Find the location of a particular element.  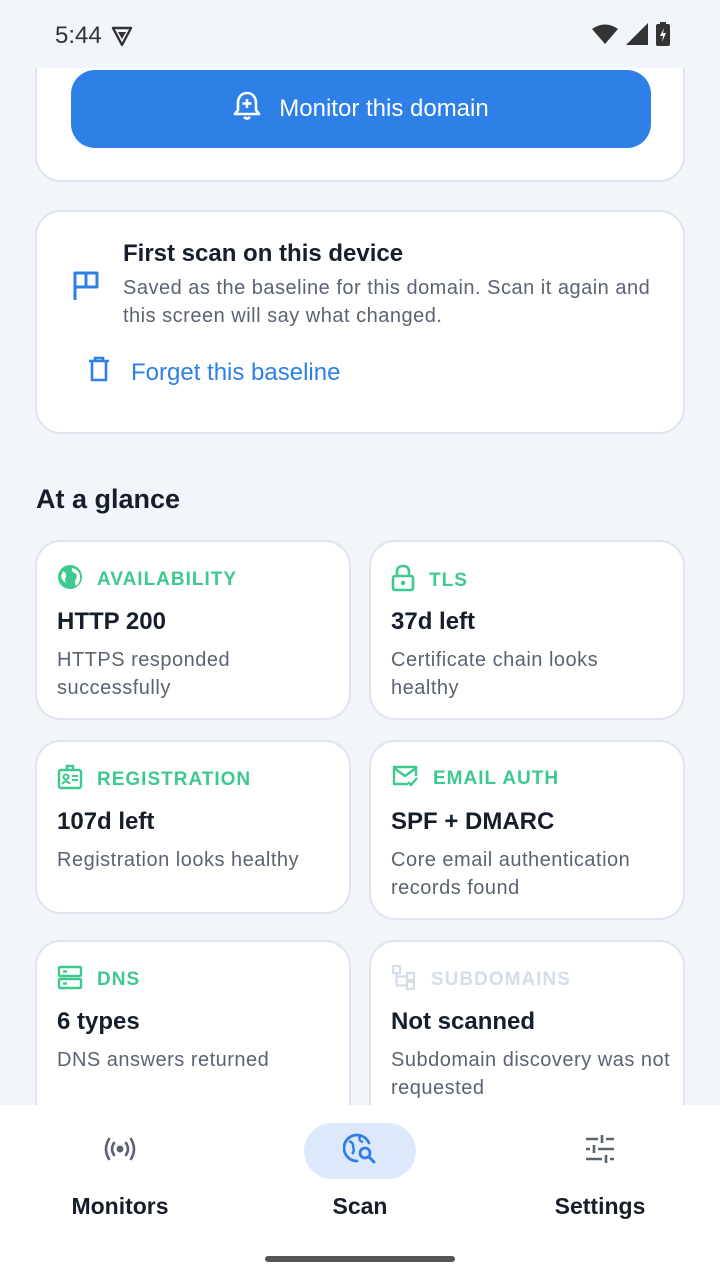

vpn-shield-icon is located at coordinates (122, 38).